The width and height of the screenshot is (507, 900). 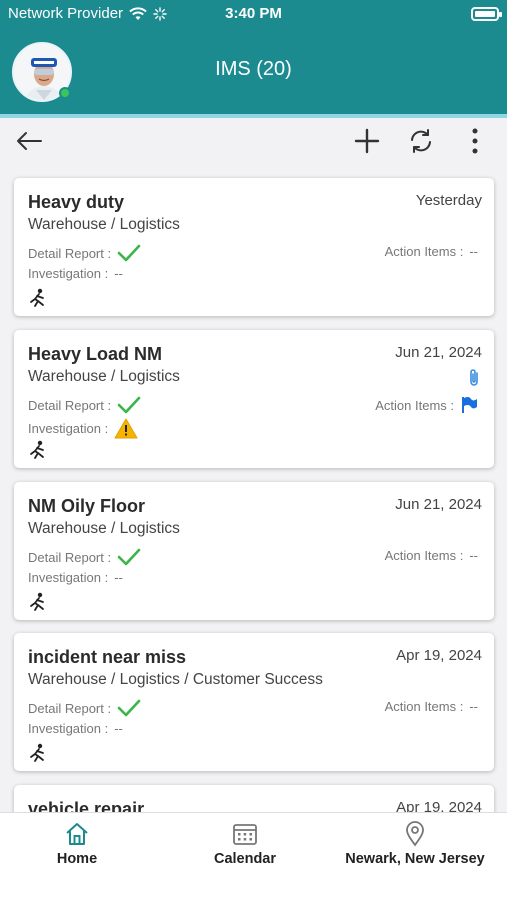 I want to click on tab-home: Home, so click(x=77, y=844).